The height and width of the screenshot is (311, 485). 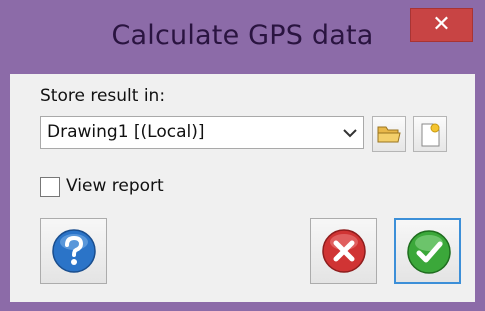 What do you see at coordinates (126, 132) in the screenshot?
I see `store-result-value: Drawing1 [(Local)]` at bounding box center [126, 132].